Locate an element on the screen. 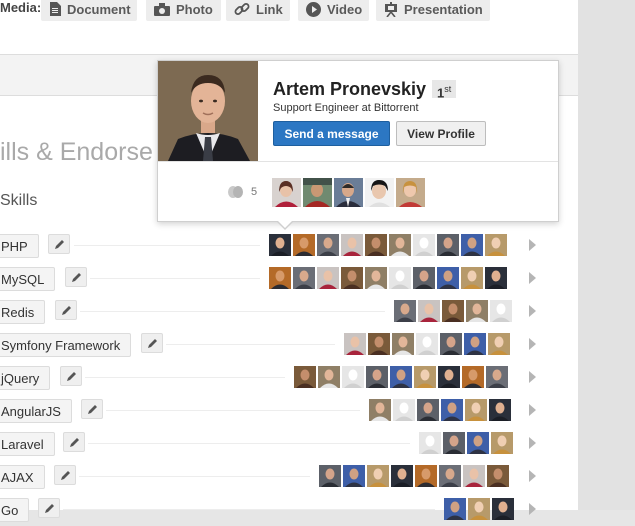 This screenshot has width=635, height=526. skill-pill: jQuery is located at coordinates (25, 378).